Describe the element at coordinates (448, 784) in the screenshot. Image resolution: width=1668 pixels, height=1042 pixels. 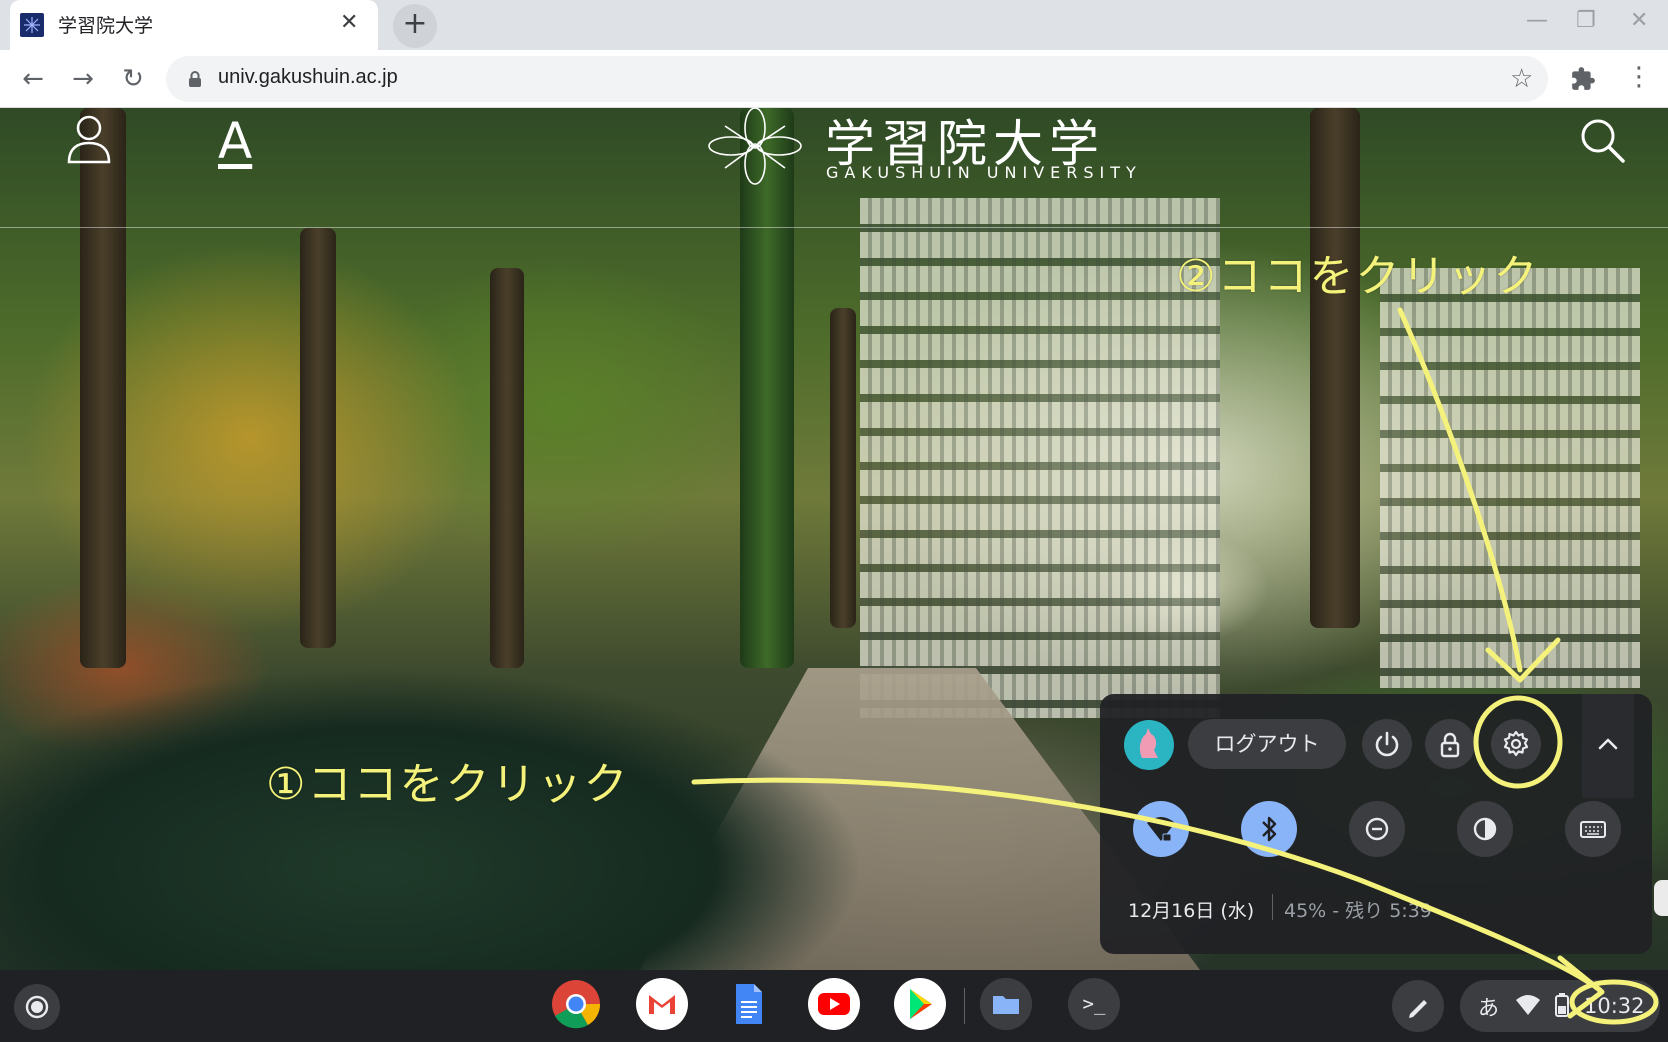
I see `annotation-step1: ①ココをクリック` at that location.